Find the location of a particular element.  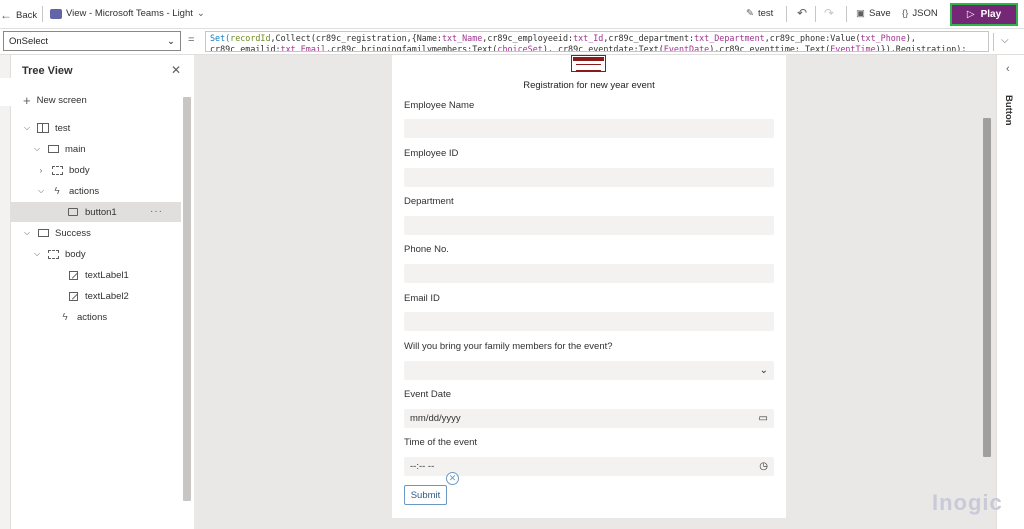

lightning-icon: ϟ is located at coordinates (57, 191).